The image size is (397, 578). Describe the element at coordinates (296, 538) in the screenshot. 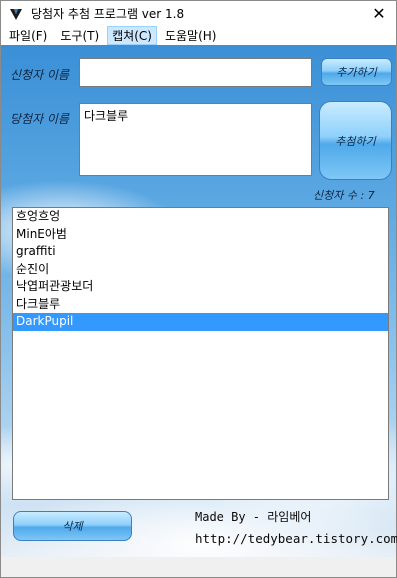

I see `author-url: http://tedybear.tistory.com` at that location.